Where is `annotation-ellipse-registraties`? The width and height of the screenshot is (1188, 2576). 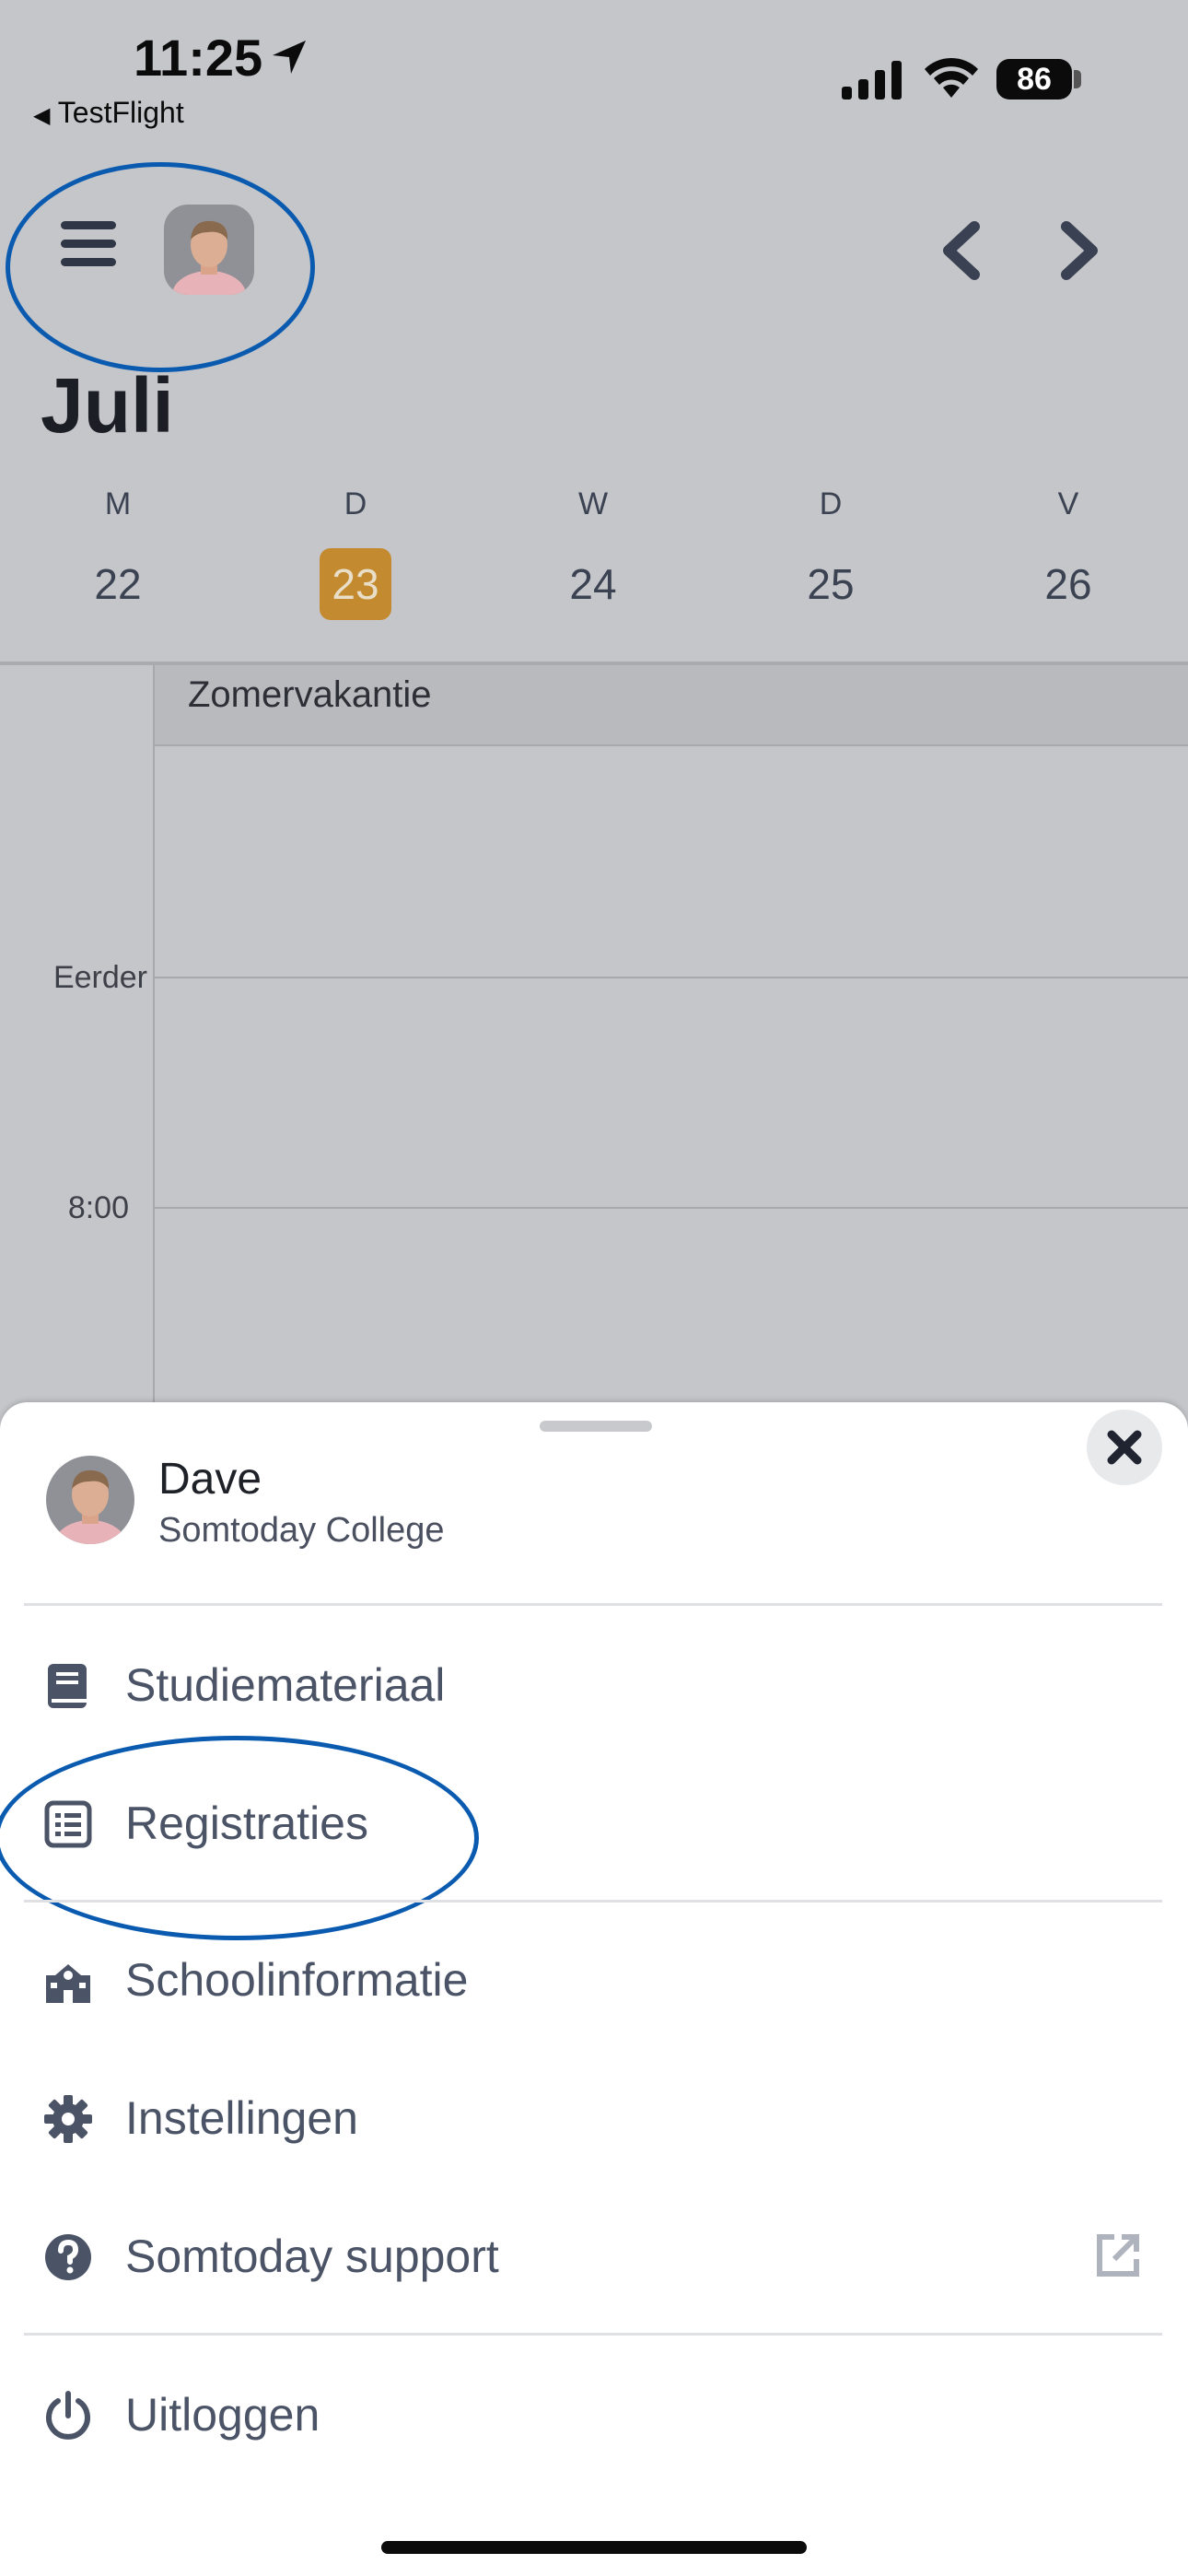 annotation-ellipse-registraties is located at coordinates (239, 1838).